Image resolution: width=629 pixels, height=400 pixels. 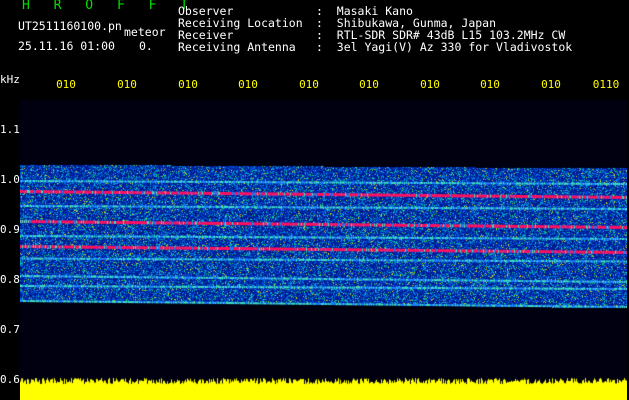 I want to click on meteor-label: meteor, so click(x=145, y=32).